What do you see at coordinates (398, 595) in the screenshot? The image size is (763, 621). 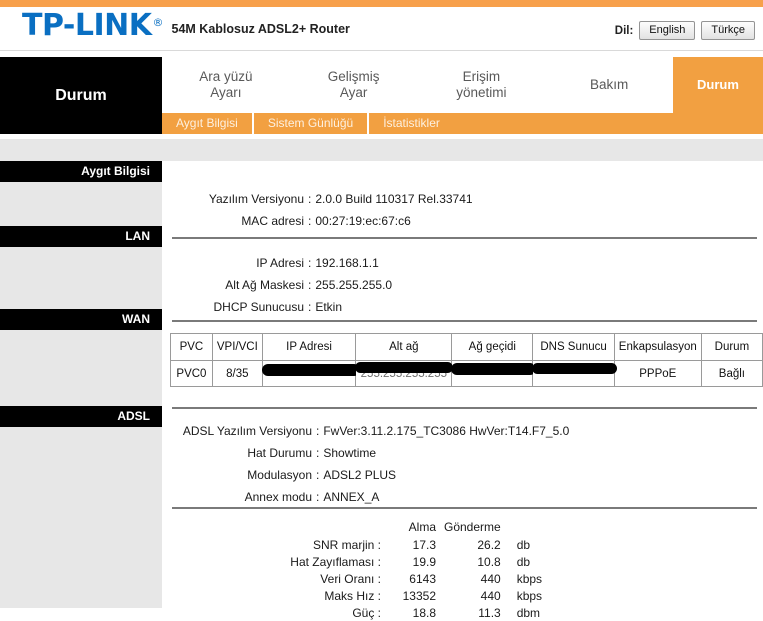 I see `stats-row-maks-hiz: Maks Hız : 13352 440 kbps` at bounding box center [398, 595].